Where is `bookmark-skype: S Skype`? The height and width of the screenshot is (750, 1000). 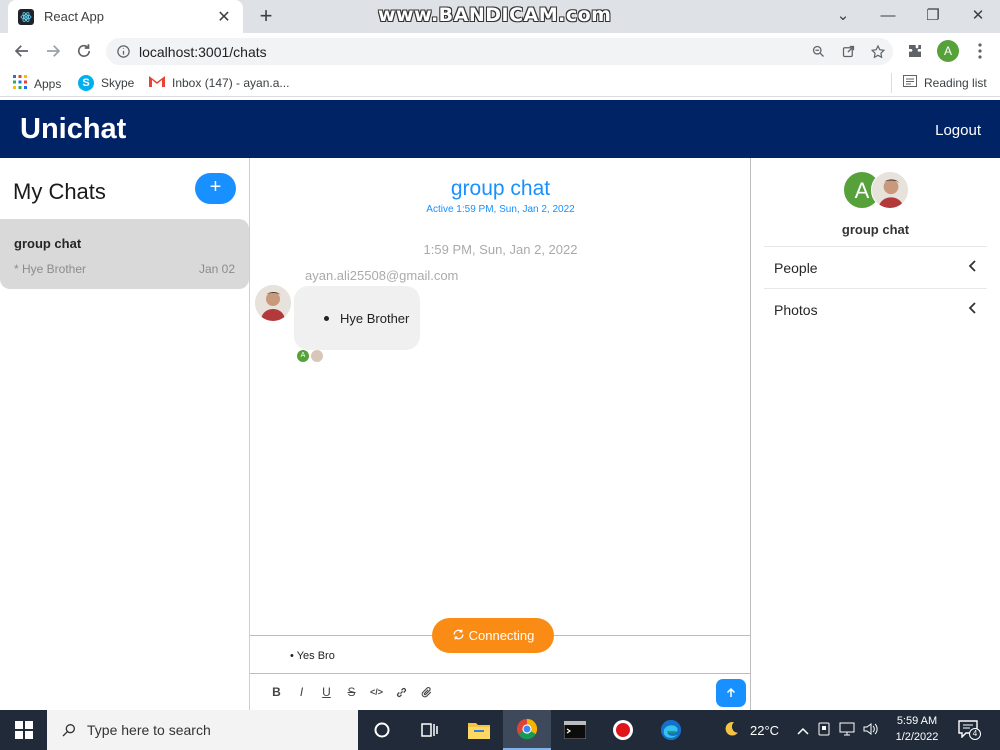 bookmark-skype: S Skype is located at coordinates (106, 83).